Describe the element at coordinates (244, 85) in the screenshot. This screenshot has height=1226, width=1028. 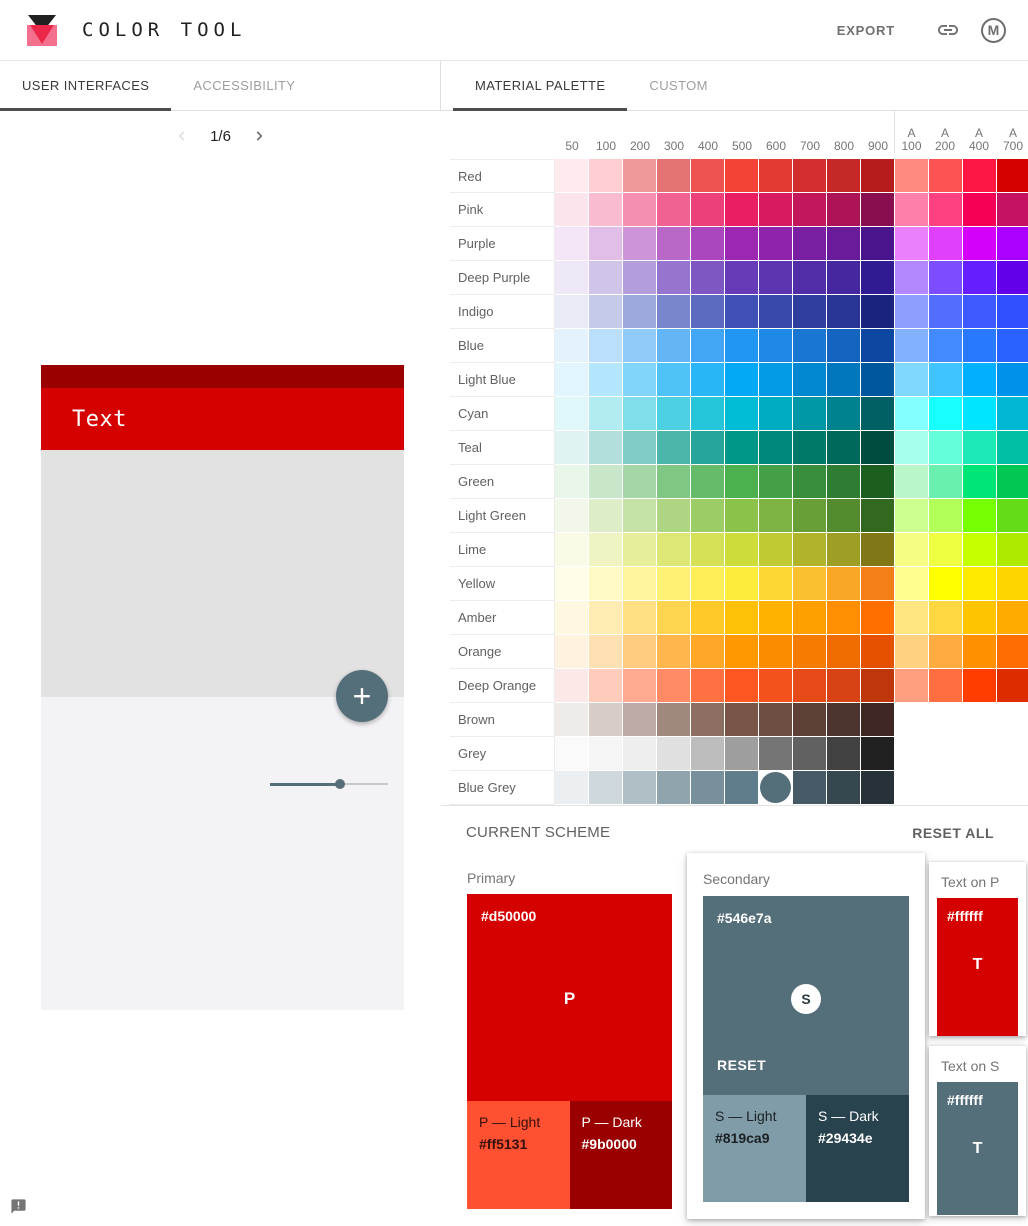
I see `tab-accessibility: ACCESSIBILITY` at that location.